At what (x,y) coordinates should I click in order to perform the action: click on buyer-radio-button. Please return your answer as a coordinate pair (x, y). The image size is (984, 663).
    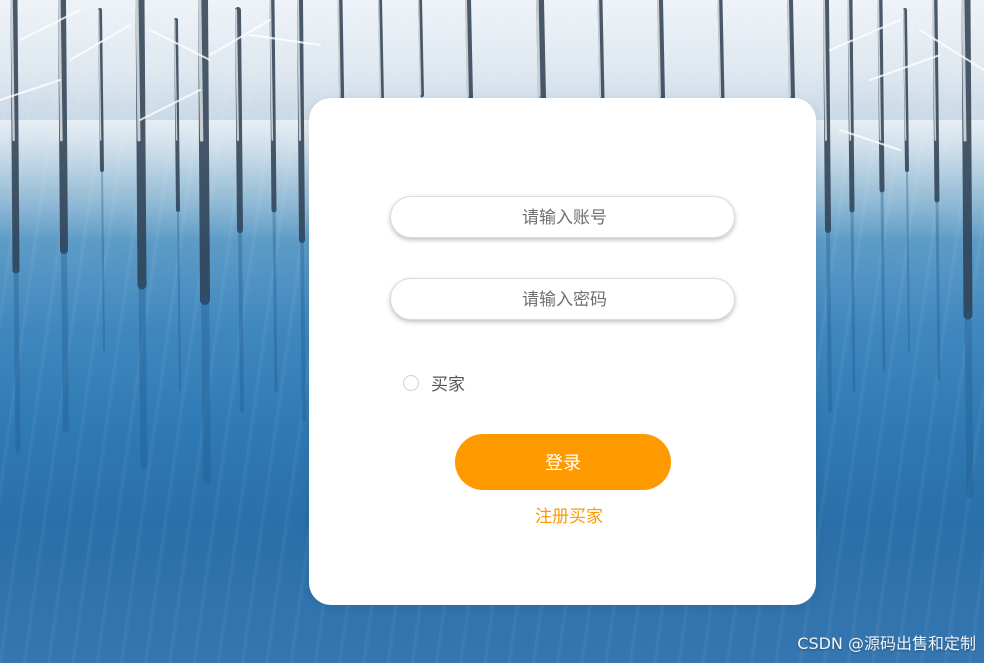
    Looking at the image, I should click on (411, 382).